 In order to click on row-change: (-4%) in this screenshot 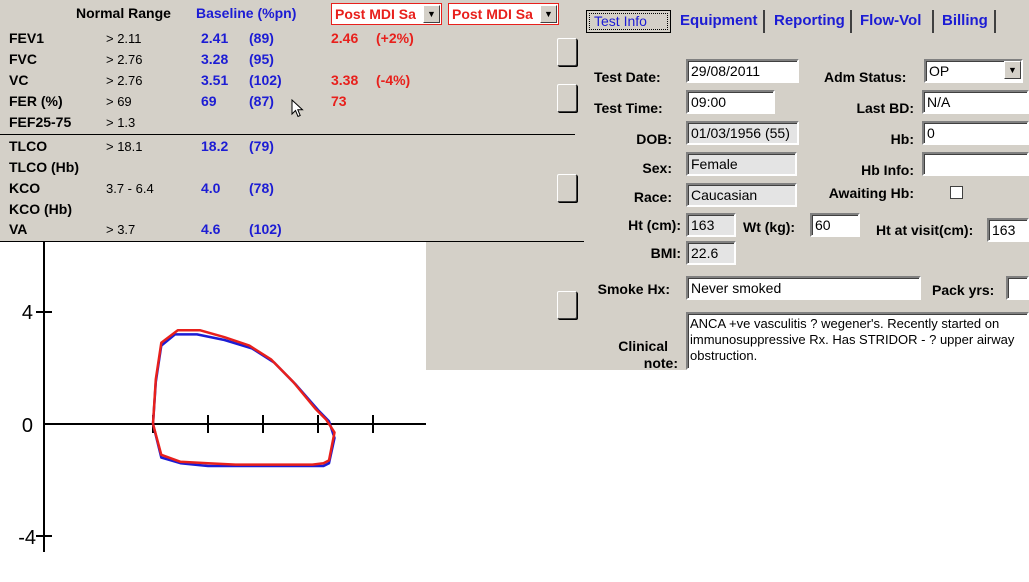, I will do `click(393, 80)`.